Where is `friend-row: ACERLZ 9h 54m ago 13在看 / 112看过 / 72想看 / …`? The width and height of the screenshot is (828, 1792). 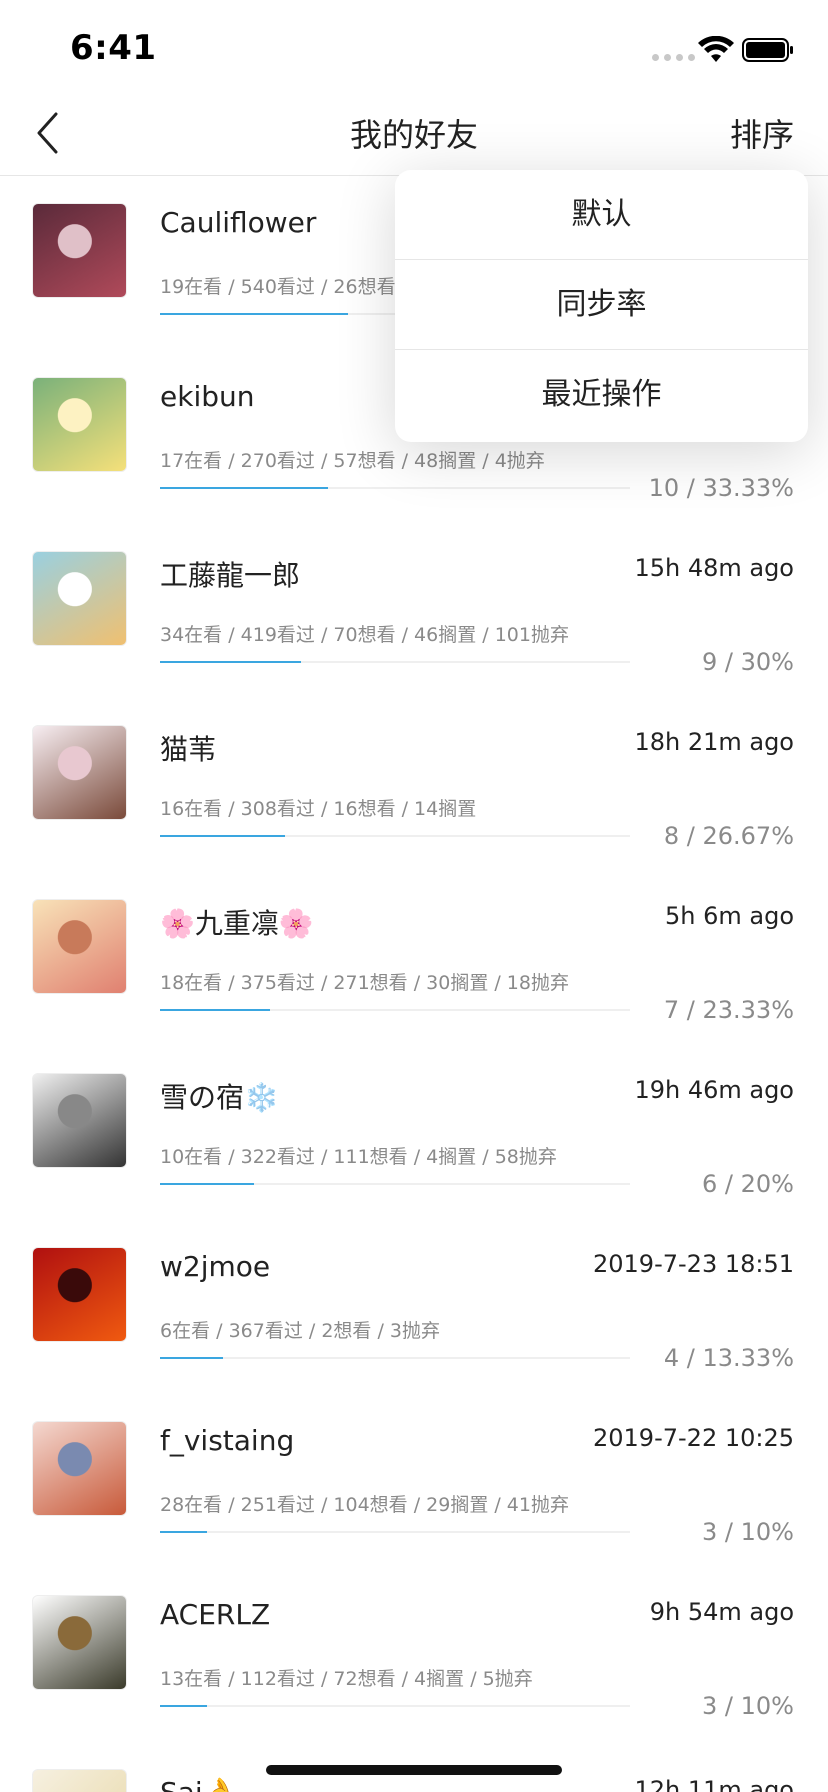
friend-row: ACERLZ 9h 54m ago 13在看 / 112看过 / 72想看 / … is located at coordinates (414, 1655).